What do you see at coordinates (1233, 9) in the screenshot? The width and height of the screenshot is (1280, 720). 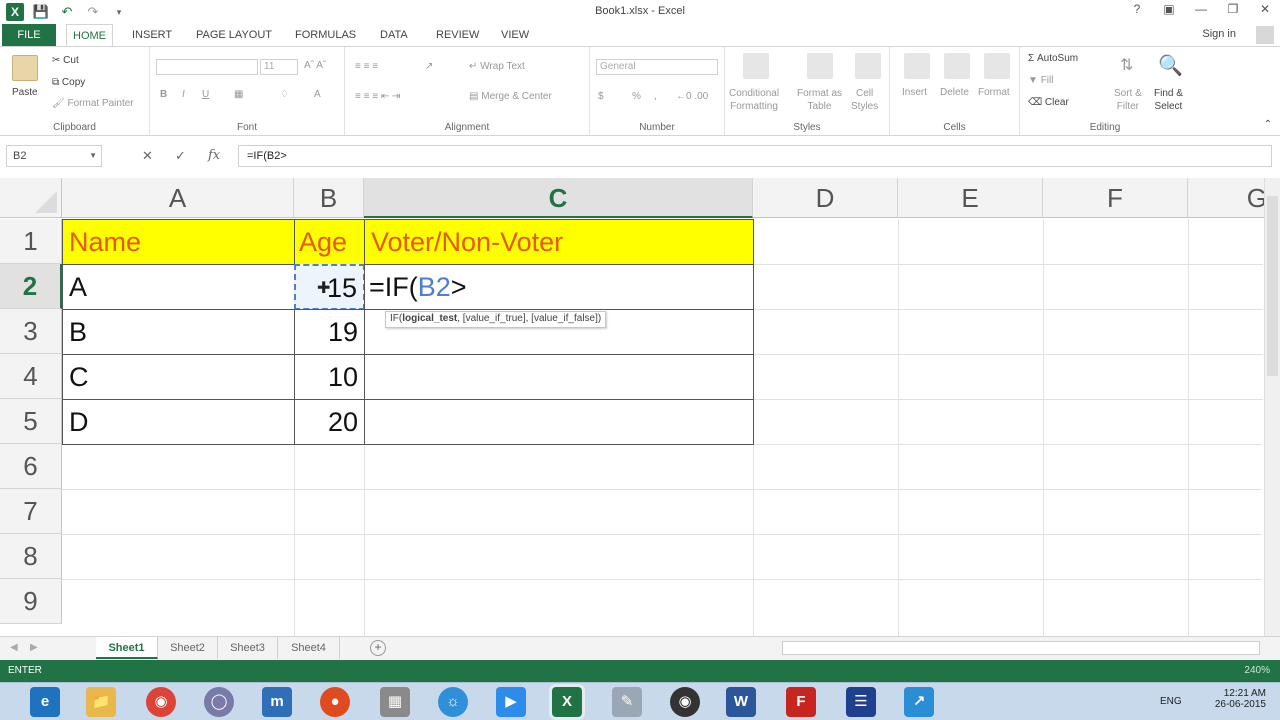 I see `restore-button: ❐` at bounding box center [1233, 9].